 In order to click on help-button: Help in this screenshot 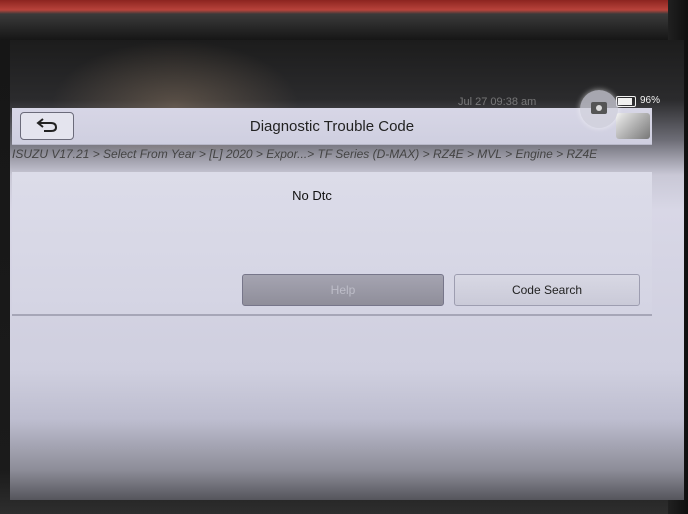, I will do `click(343, 290)`.